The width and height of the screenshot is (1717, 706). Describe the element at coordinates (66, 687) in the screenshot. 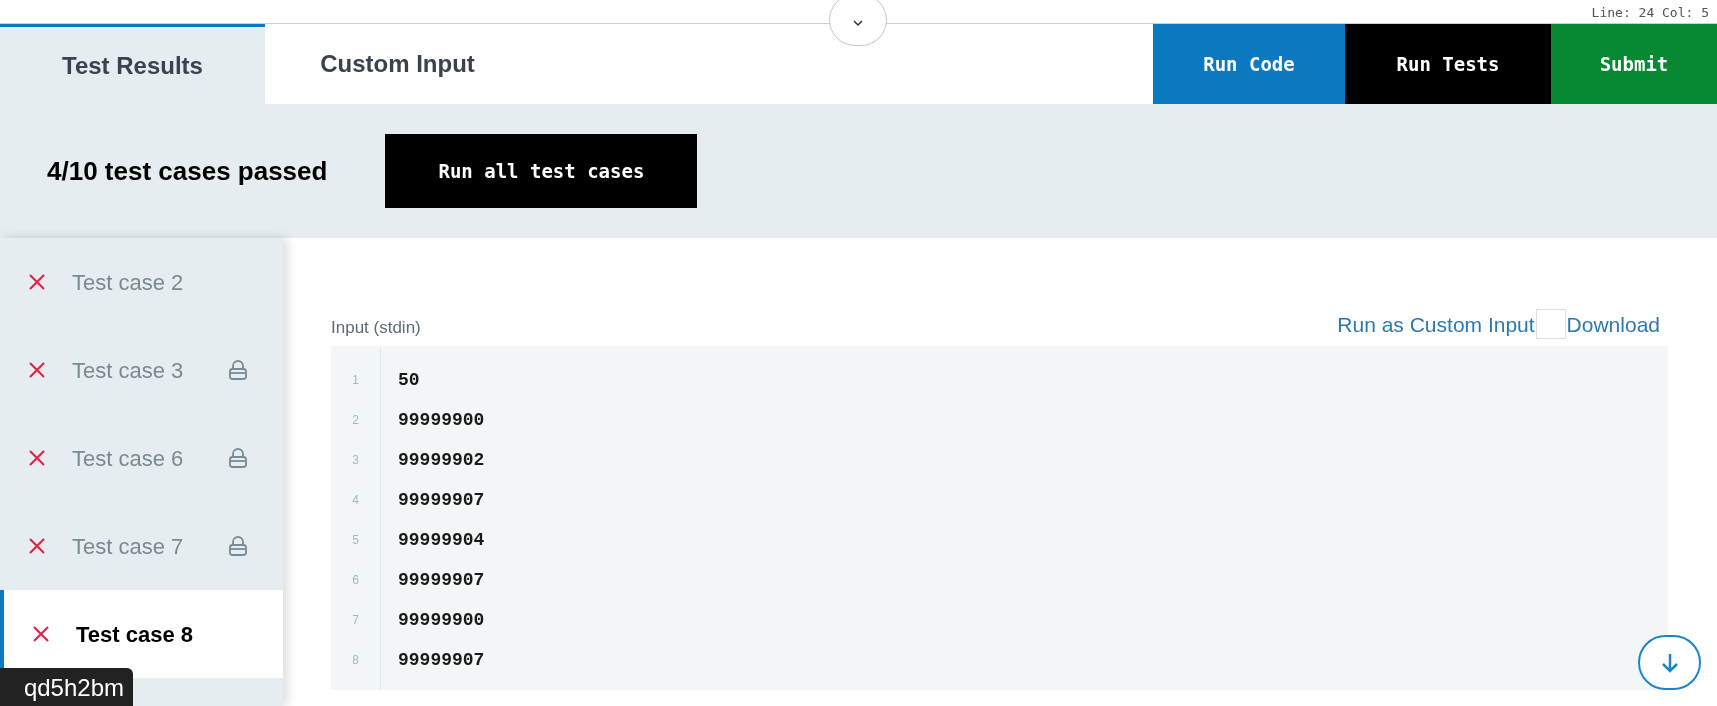

I see `tooltip: qd5h2bm` at that location.